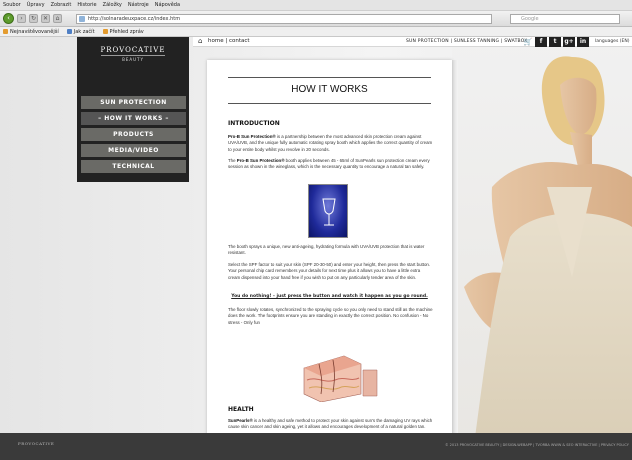 This screenshot has height=460, width=632. Describe the element at coordinates (36, 5) in the screenshot. I see `menu-edit: Úpravy` at that location.